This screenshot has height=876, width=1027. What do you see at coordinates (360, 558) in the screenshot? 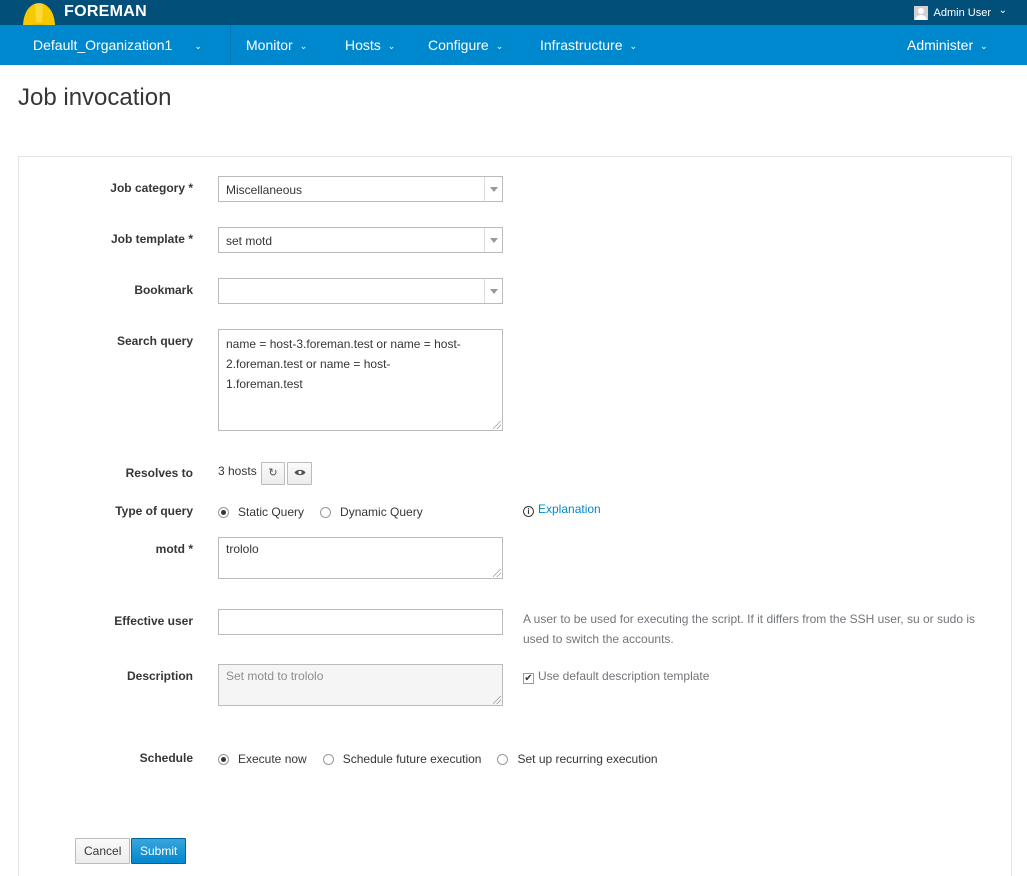
I see `motd-textarea: trololo` at bounding box center [360, 558].